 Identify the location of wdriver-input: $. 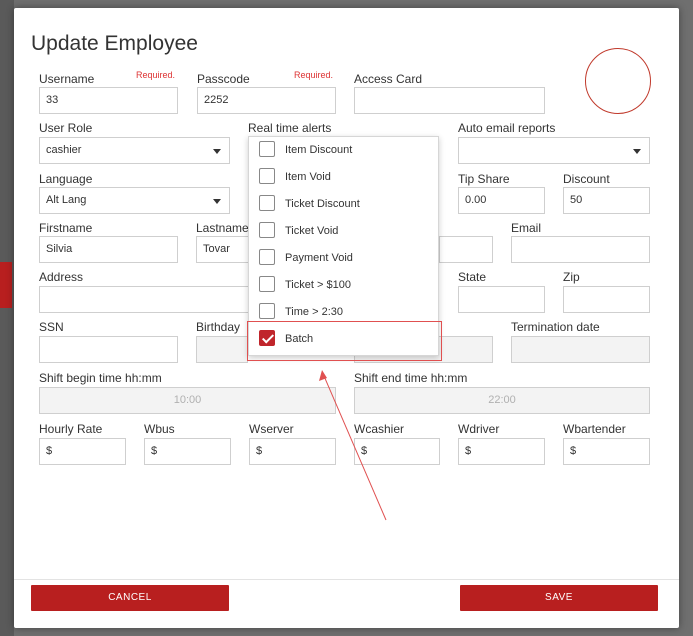
(501, 451).